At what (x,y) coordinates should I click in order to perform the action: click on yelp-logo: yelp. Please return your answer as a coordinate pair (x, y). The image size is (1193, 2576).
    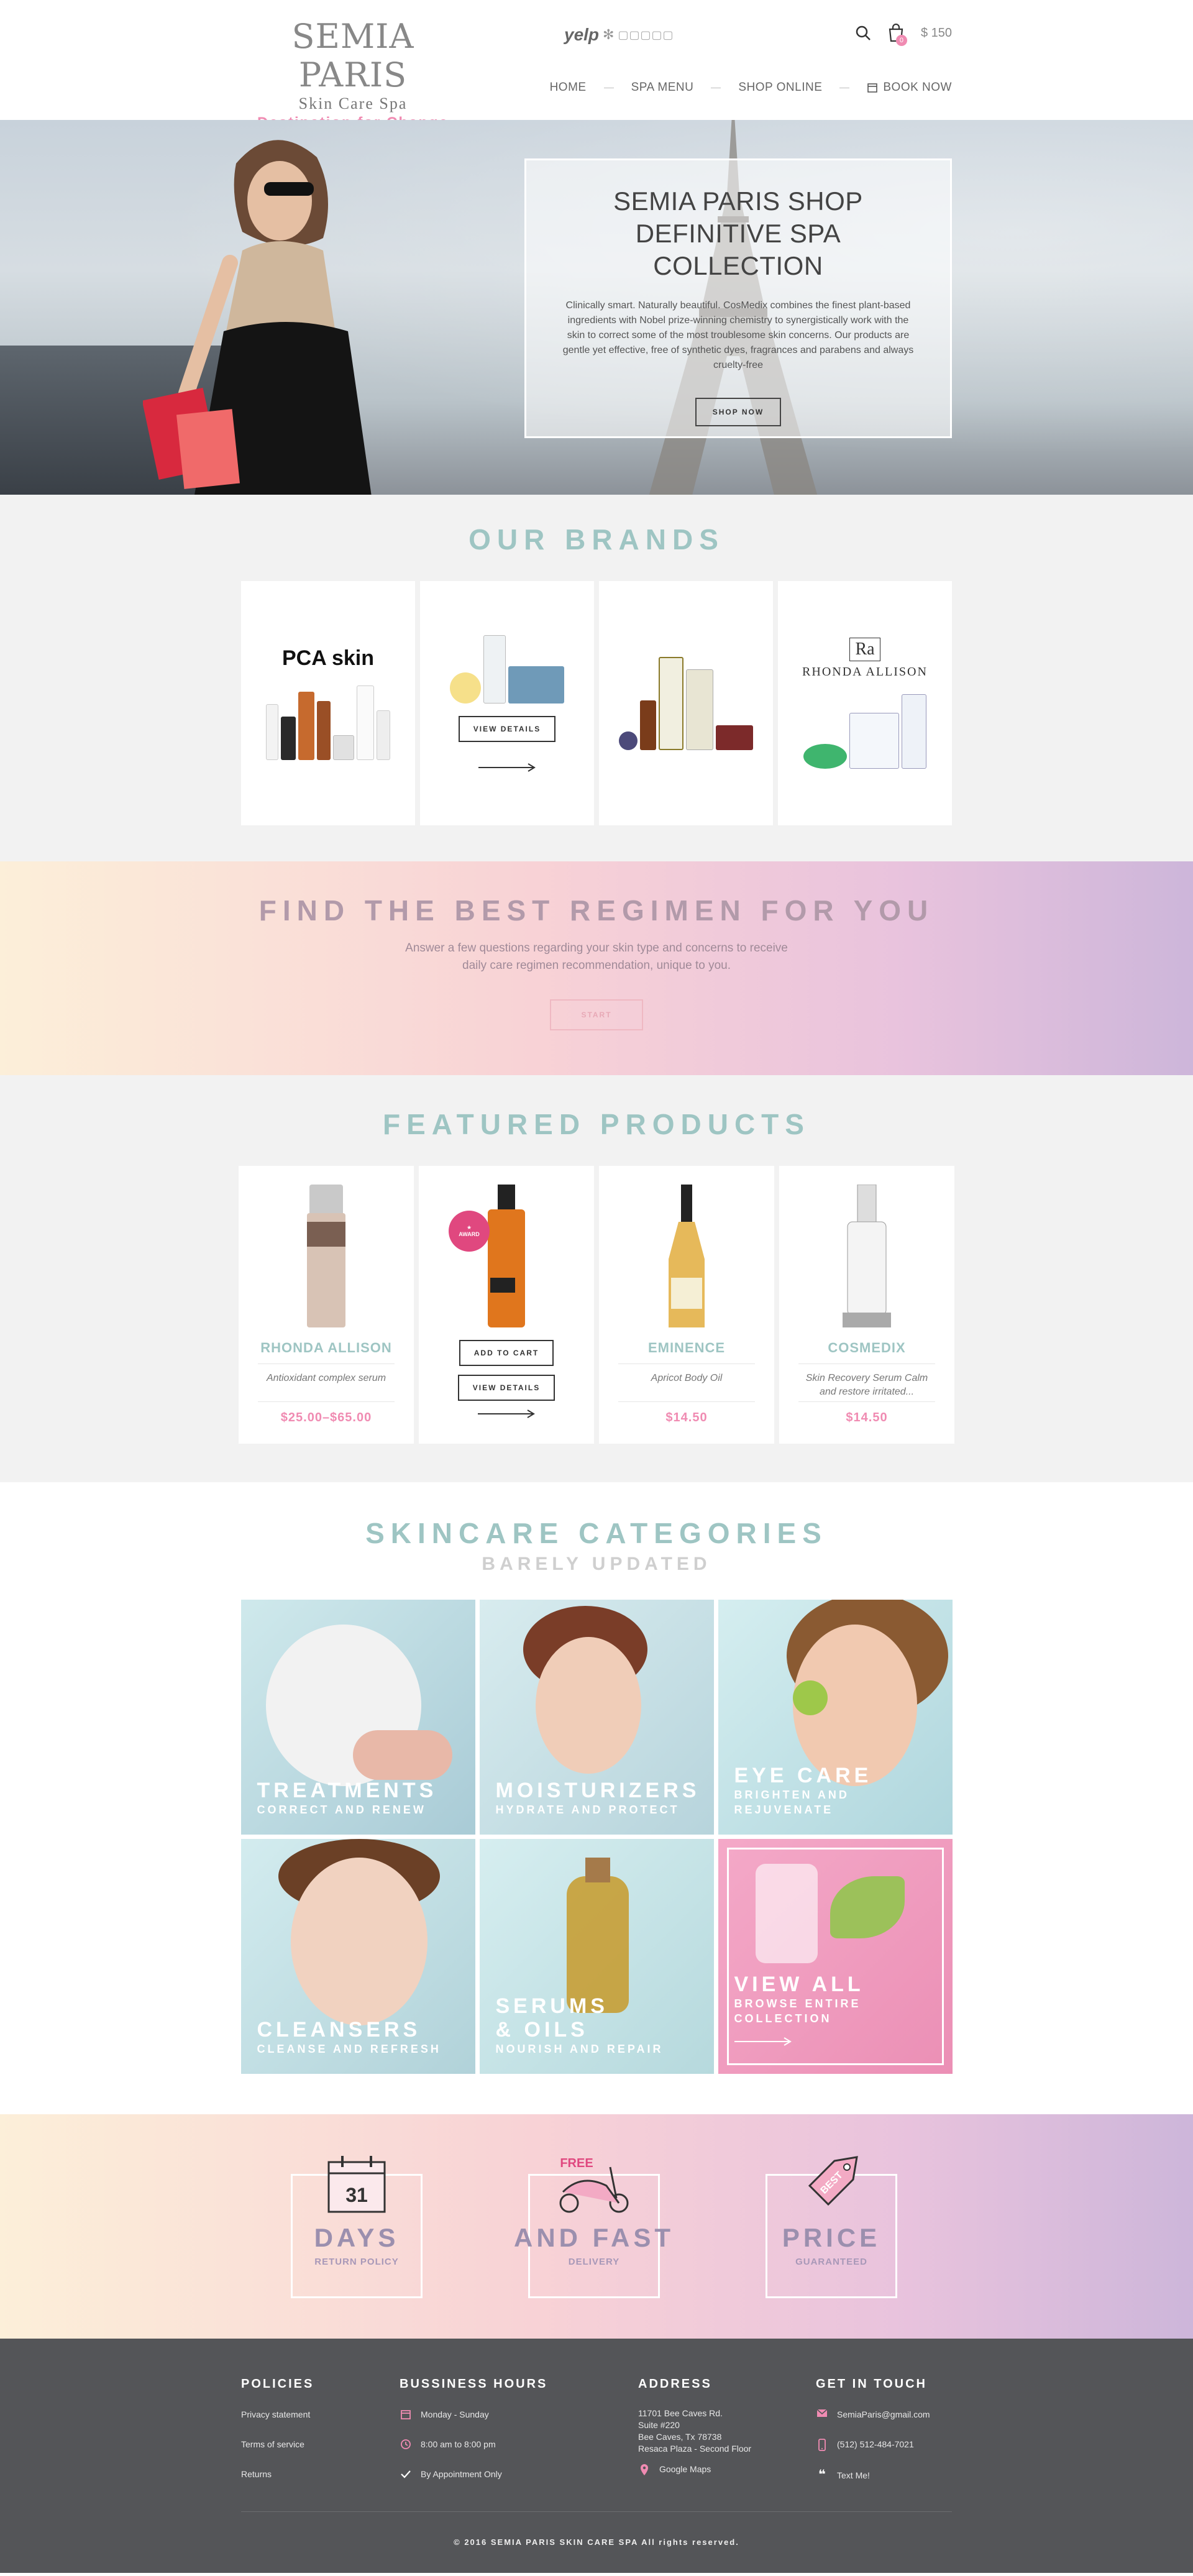
    Looking at the image, I should click on (582, 34).